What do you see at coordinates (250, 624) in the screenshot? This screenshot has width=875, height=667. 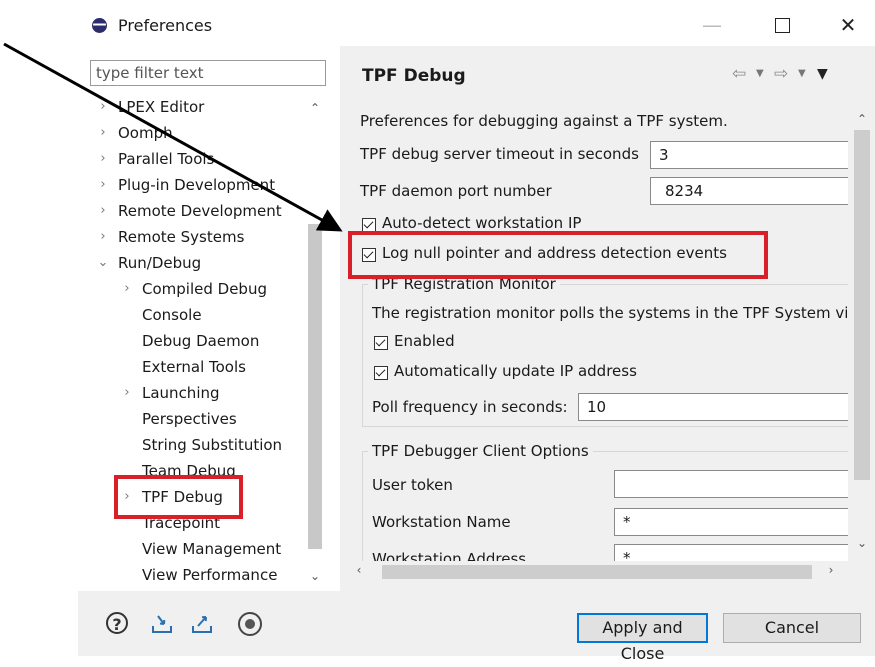 I see `record-icon` at bounding box center [250, 624].